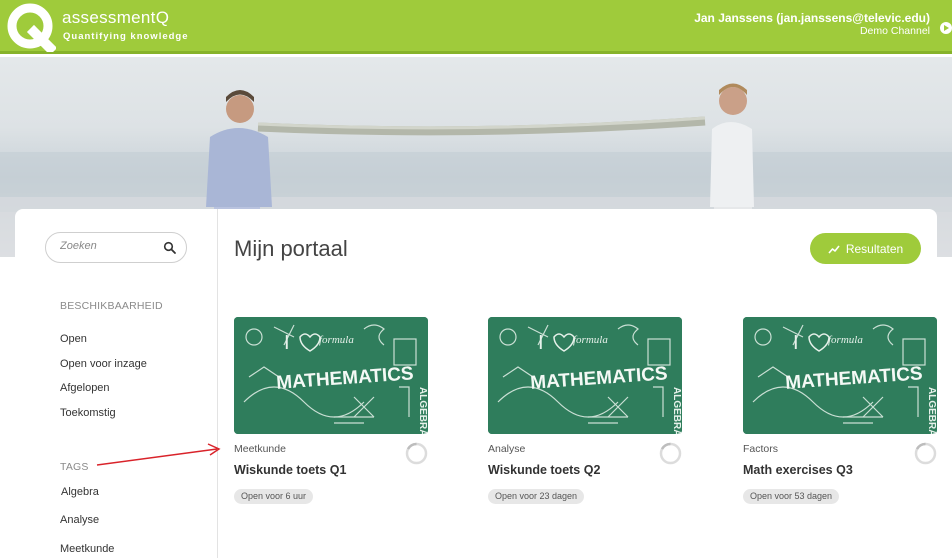  Describe the element at coordinates (158, 454) in the screenshot. I see `annotation-arrow` at that location.